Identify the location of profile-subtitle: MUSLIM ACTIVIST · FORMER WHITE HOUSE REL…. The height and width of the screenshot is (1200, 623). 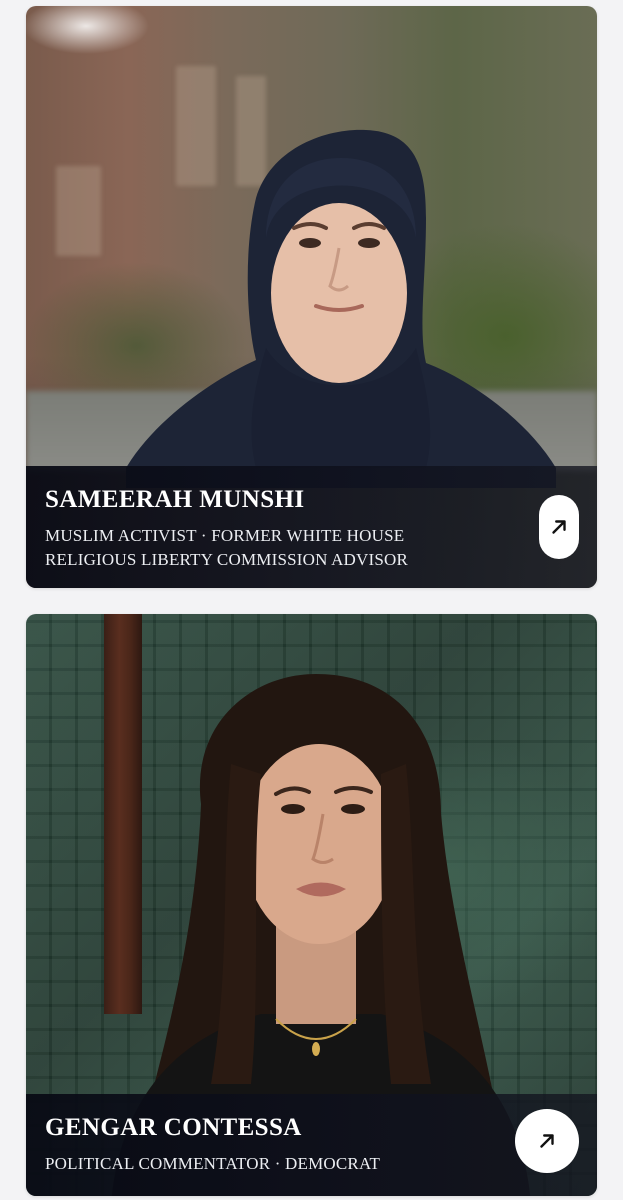
(227, 547).